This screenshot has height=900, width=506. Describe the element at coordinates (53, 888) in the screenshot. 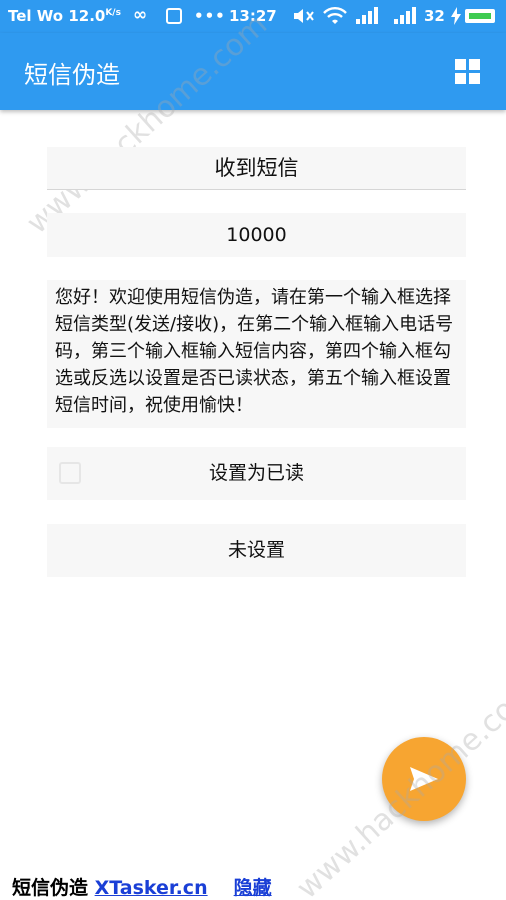

I see `footer-app-name: 短信伪造` at that location.